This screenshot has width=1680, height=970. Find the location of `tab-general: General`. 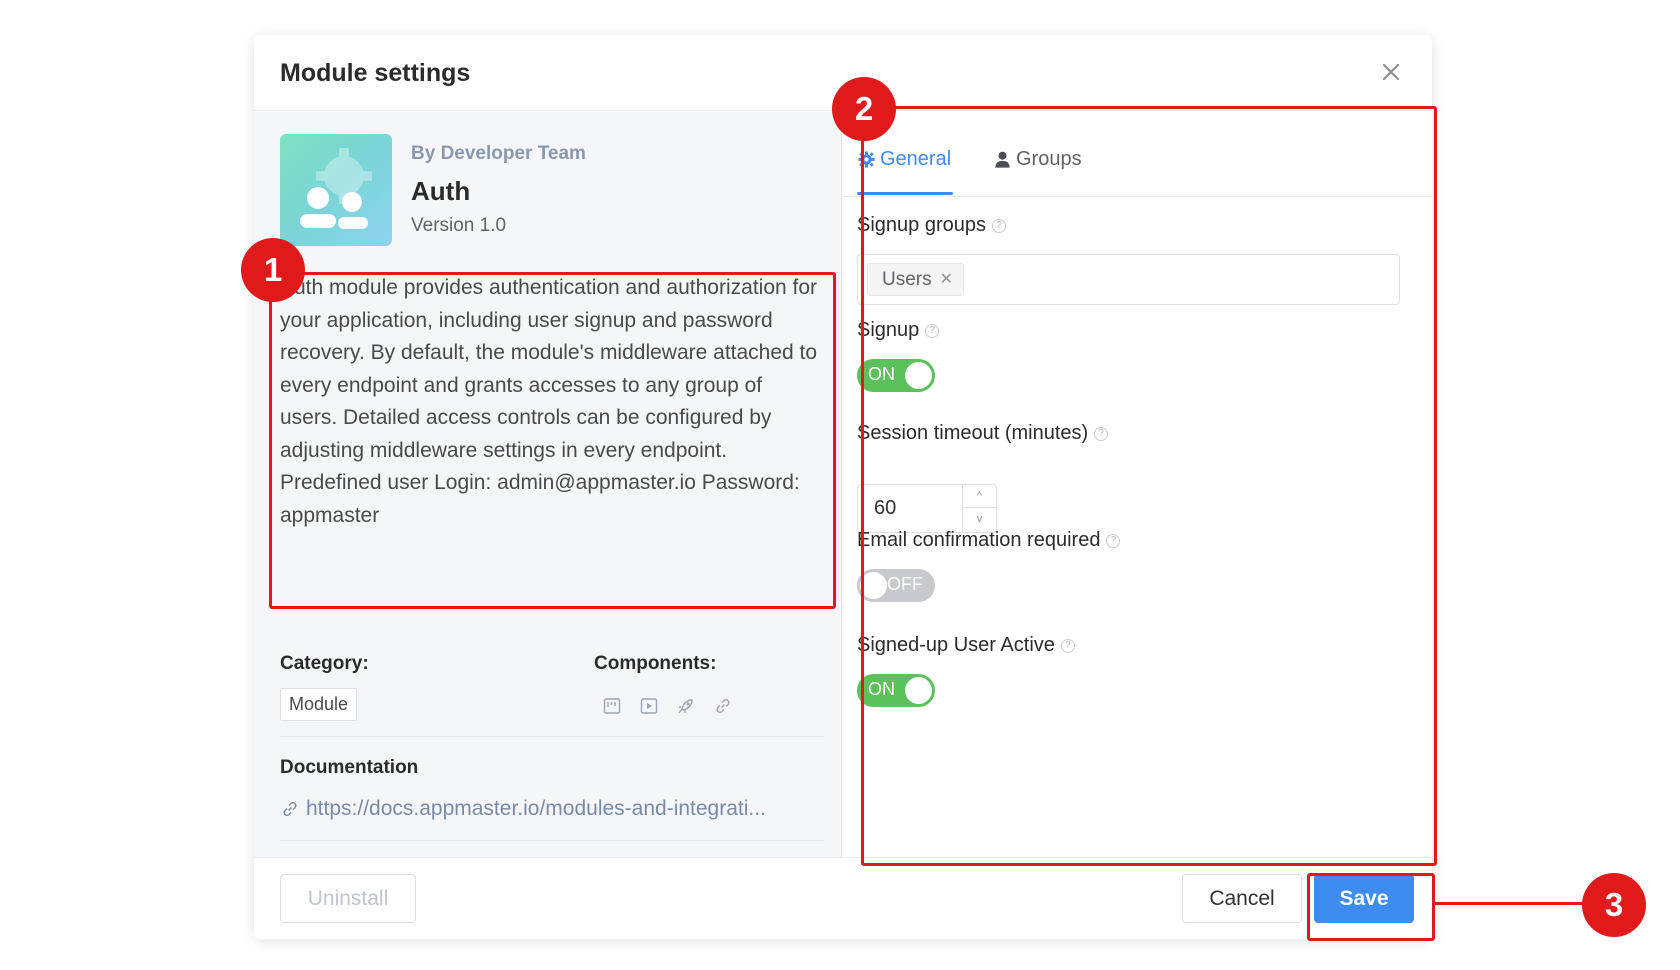

tab-general: General is located at coordinates (904, 159).